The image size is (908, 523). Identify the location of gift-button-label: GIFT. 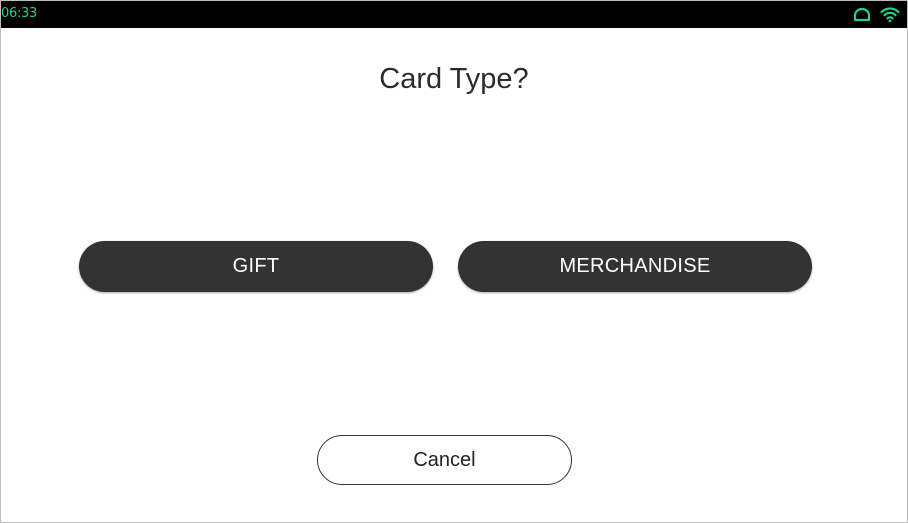
(256, 266).